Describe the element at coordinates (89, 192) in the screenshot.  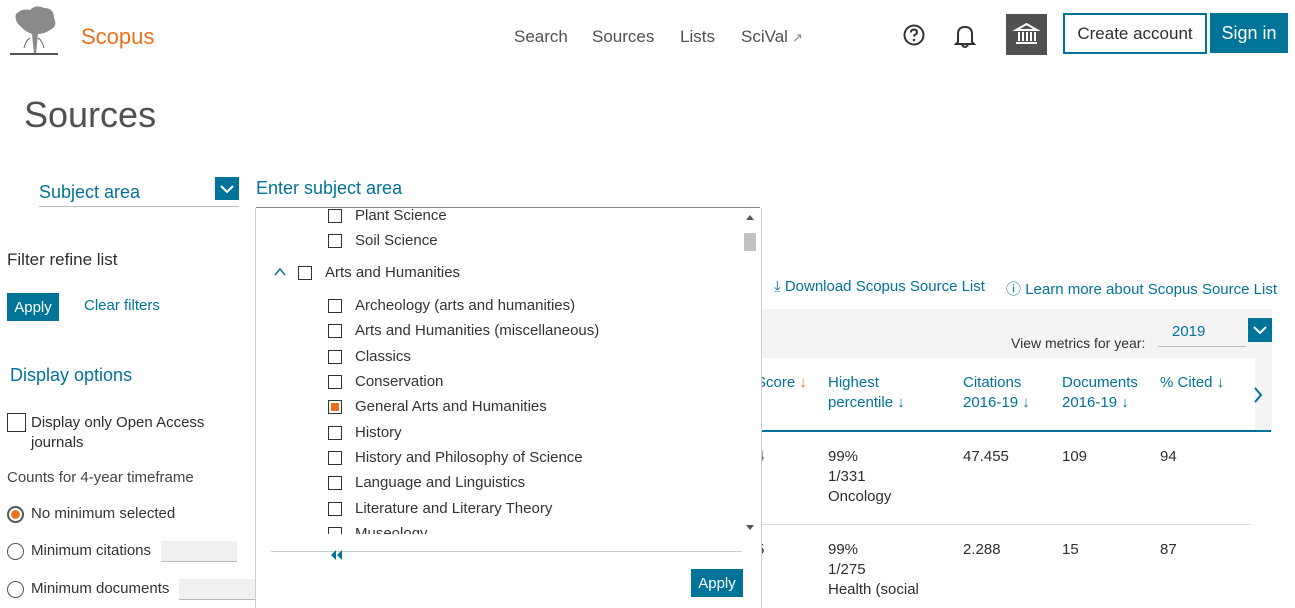
I see `subject-area-select: Subject area` at that location.